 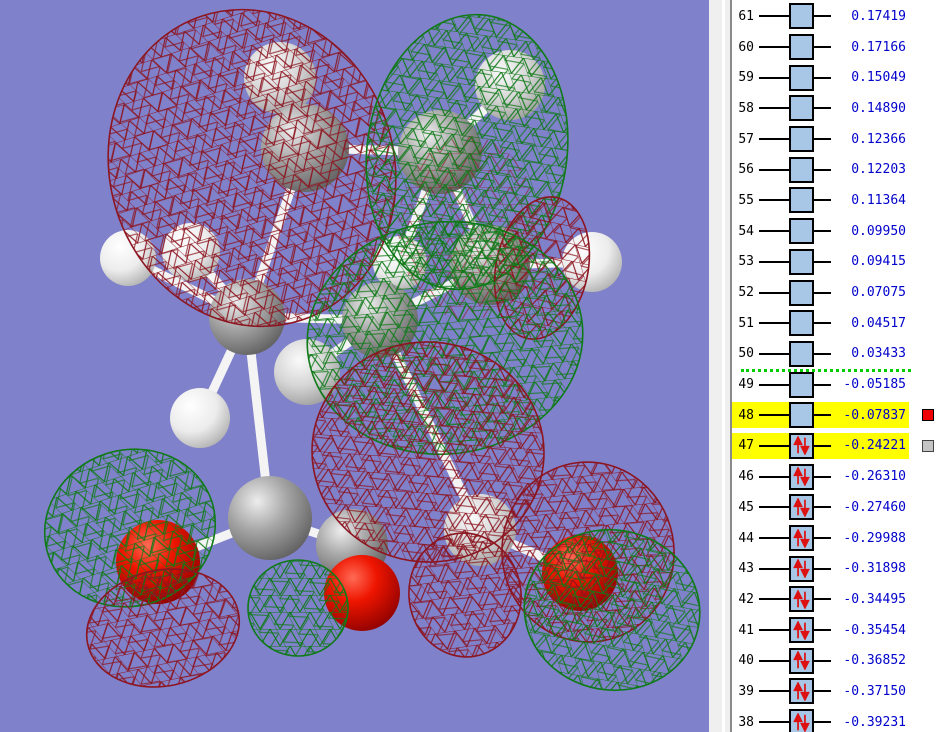 What do you see at coordinates (838, 262) in the screenshot?
I see `orbital-row: 53 0.09415` at bounding box center [838, 262].